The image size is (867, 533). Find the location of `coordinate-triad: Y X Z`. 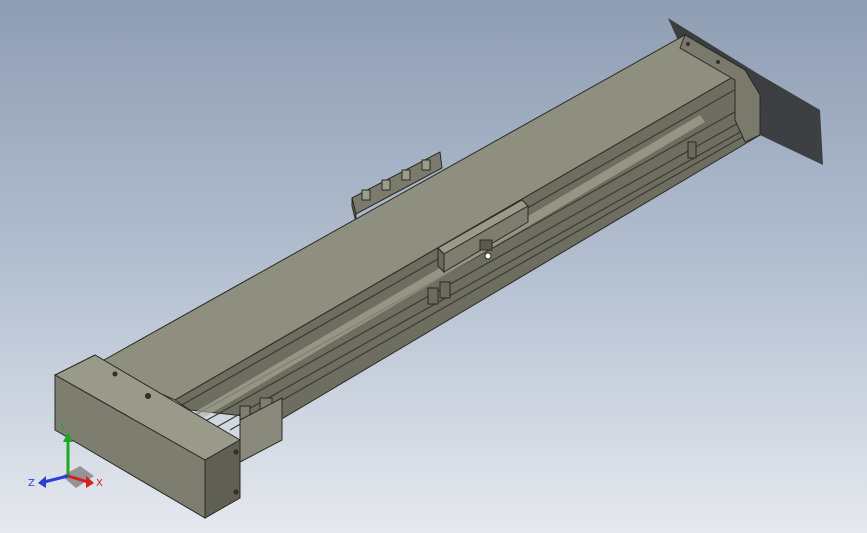

coordinate-triad: Y X Z is located at coordinates (65, 455).